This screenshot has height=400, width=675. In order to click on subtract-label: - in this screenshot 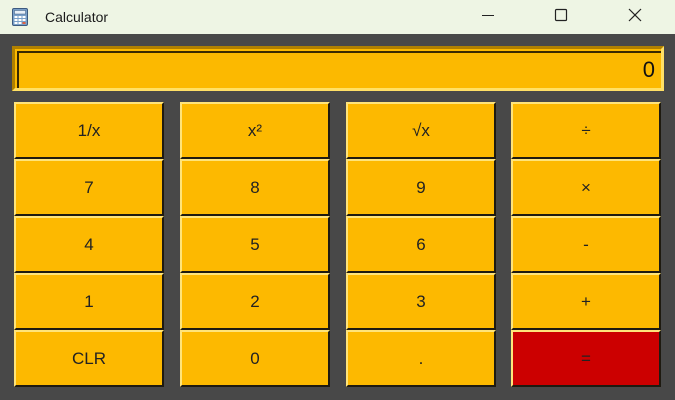, I will do `click(586, 244)`.